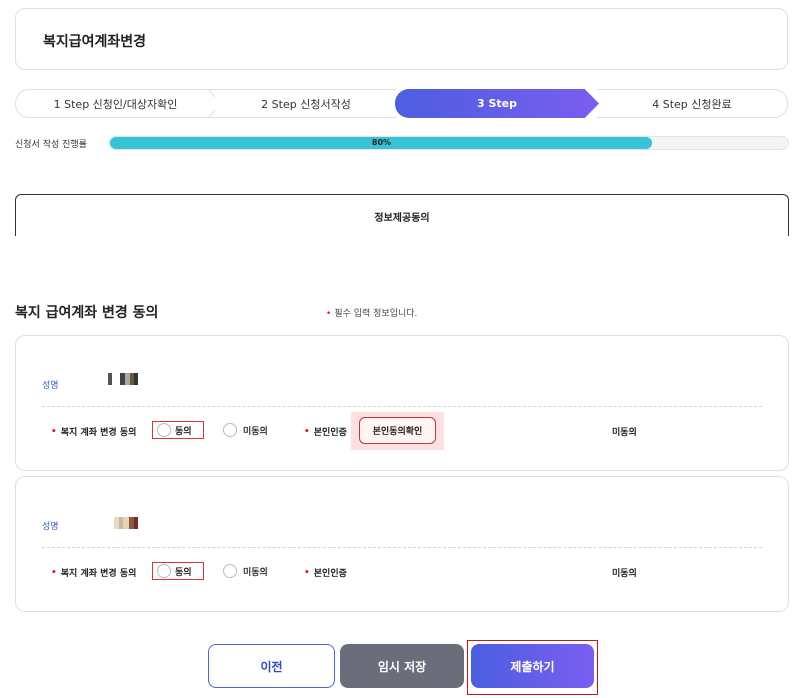  I want to click on step-2: 2 Step 신청서작성, so click(306, 103).